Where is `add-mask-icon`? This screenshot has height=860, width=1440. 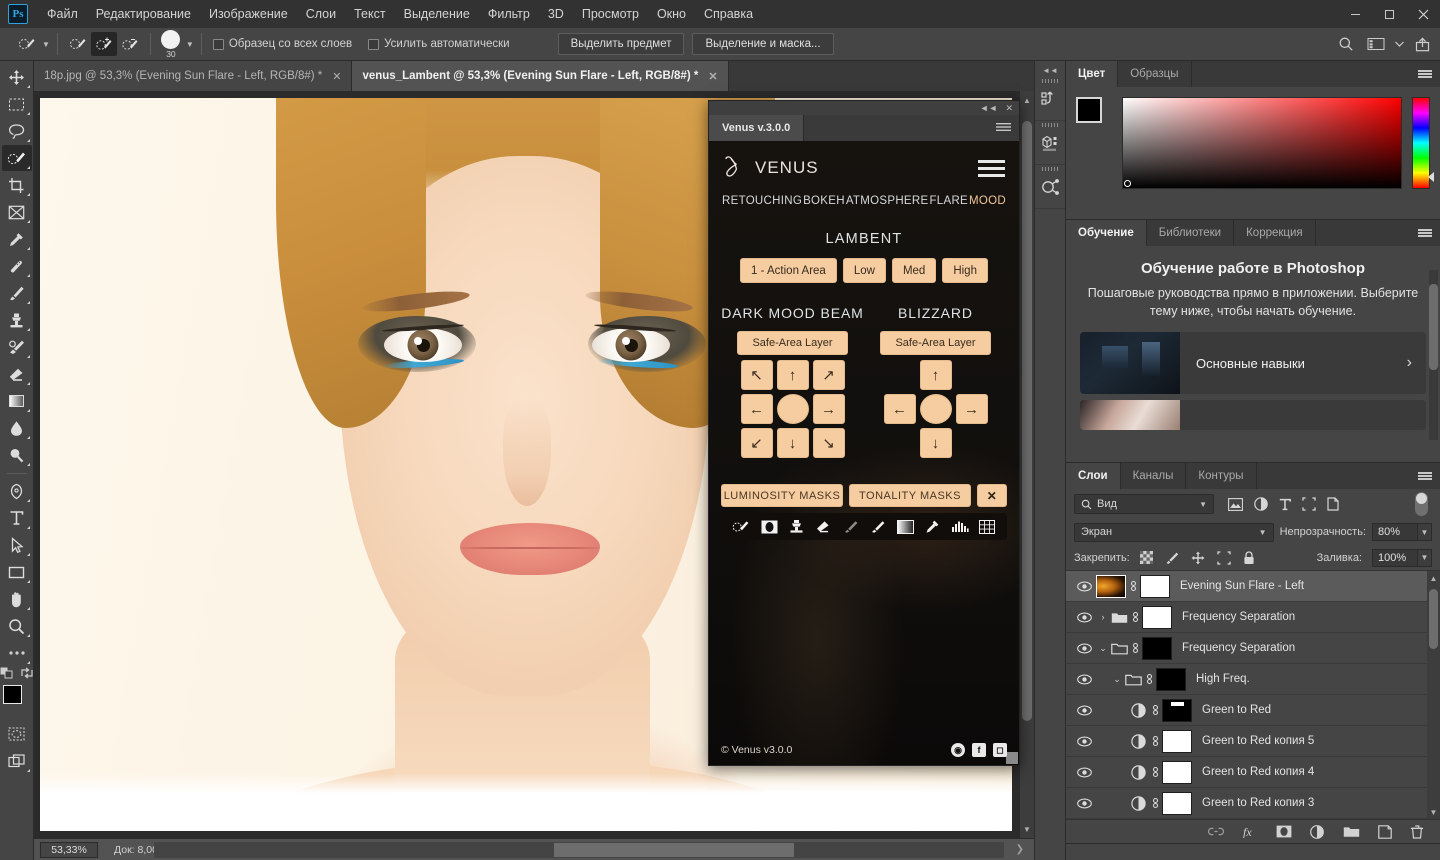
add-mask-icon is located at coordinates (1284, 831).